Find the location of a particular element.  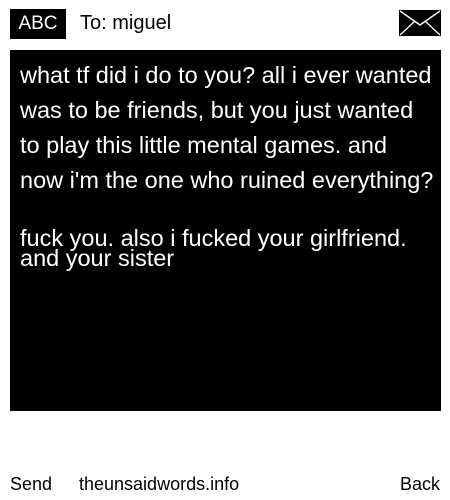

softkey-bar: Send theunsaidwords.info Back is located at coordinates (225, 484).